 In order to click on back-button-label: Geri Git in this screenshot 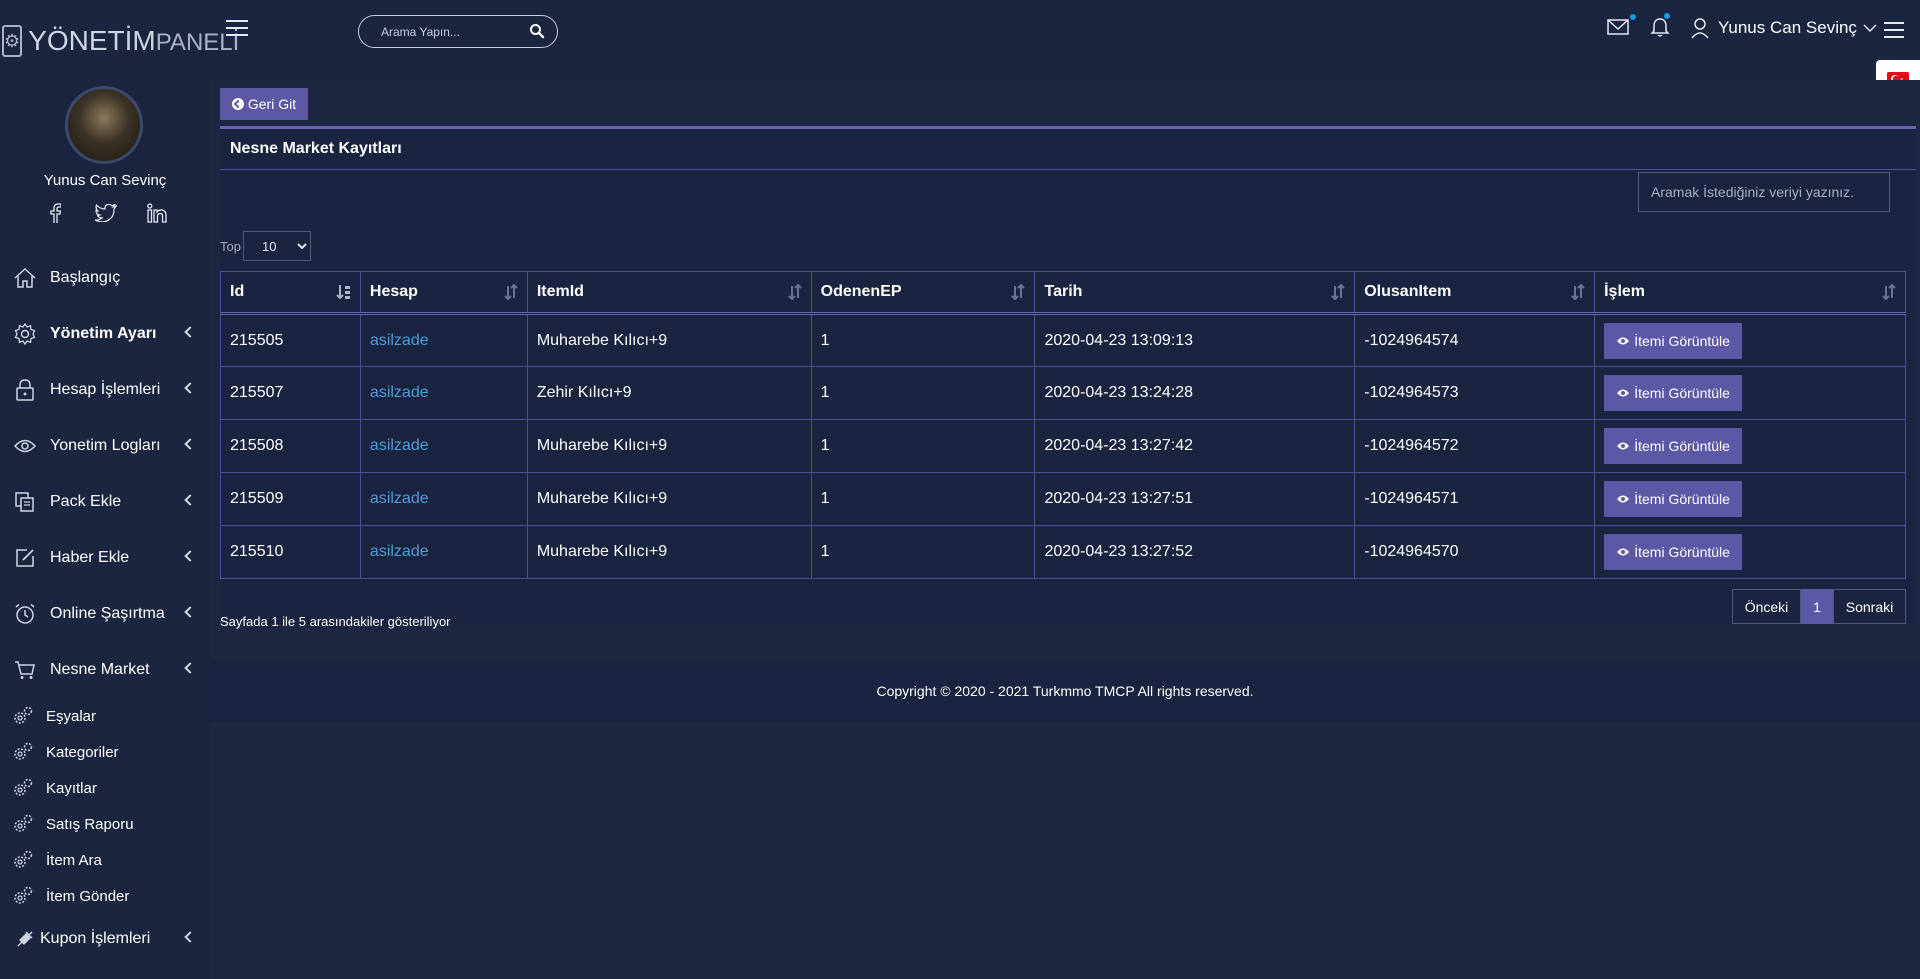, I will do `click(272, 104)`.